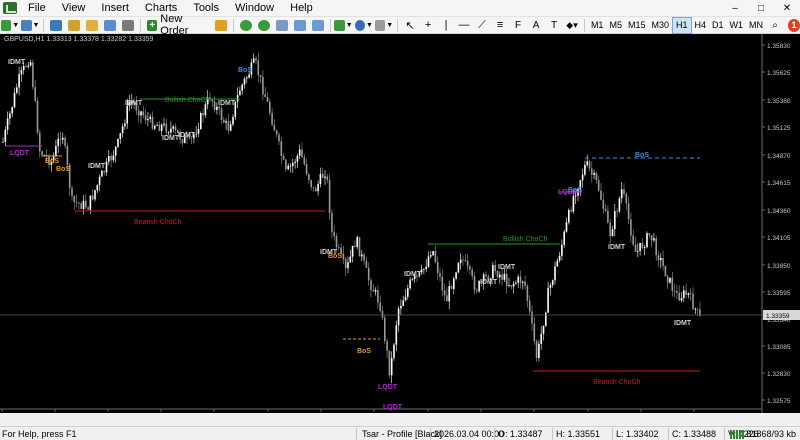 This screenshot has width=800, height=440. I want to click on maximize-button: □, so click(761, 8).